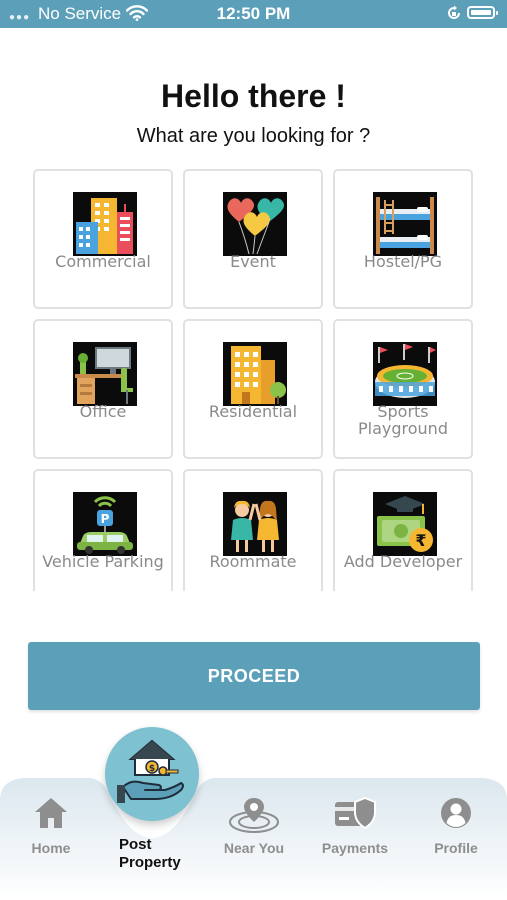  I want to click on house-key-hand-icon: $, so click(150, 771).